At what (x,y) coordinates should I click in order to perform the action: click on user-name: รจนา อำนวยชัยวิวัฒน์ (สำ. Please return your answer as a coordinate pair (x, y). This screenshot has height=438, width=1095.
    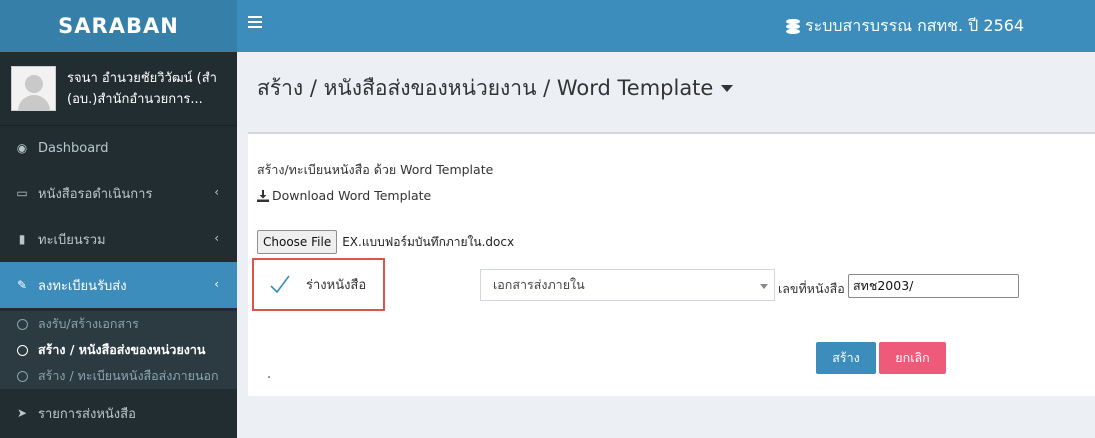
    Looking at the image, I should click on (142, 78).